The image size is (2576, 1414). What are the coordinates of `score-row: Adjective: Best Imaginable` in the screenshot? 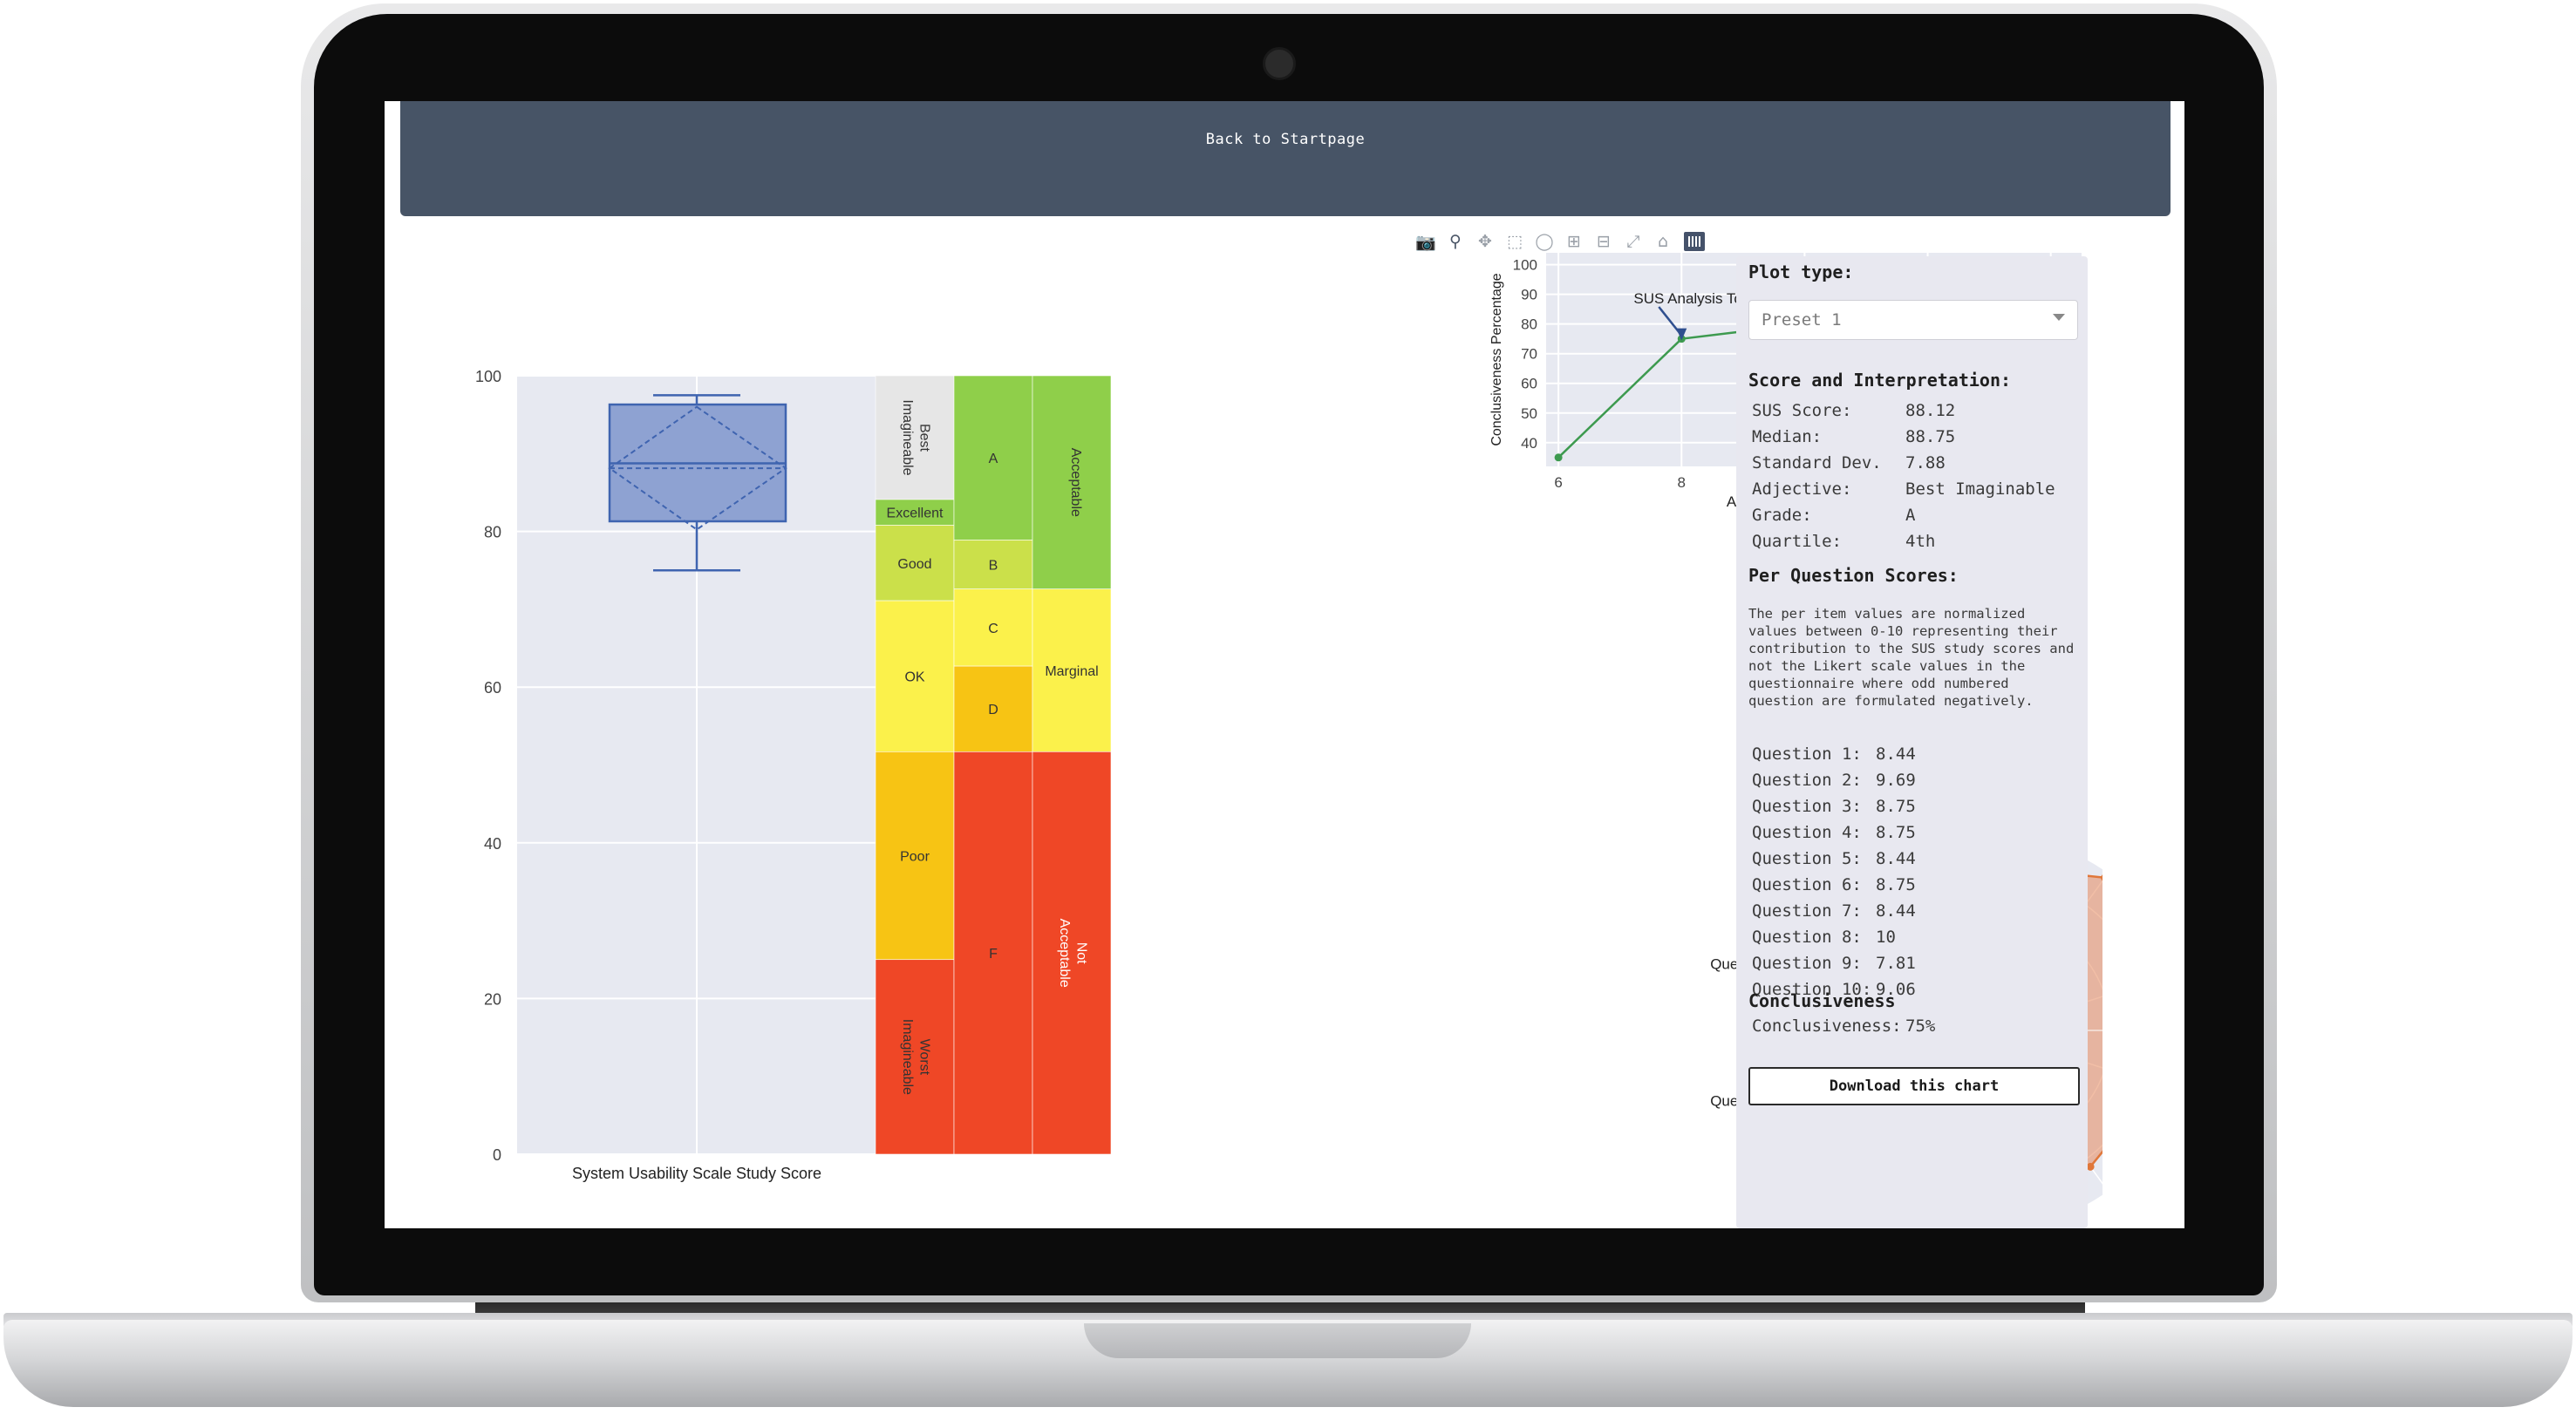 It's located at (1904, 489).